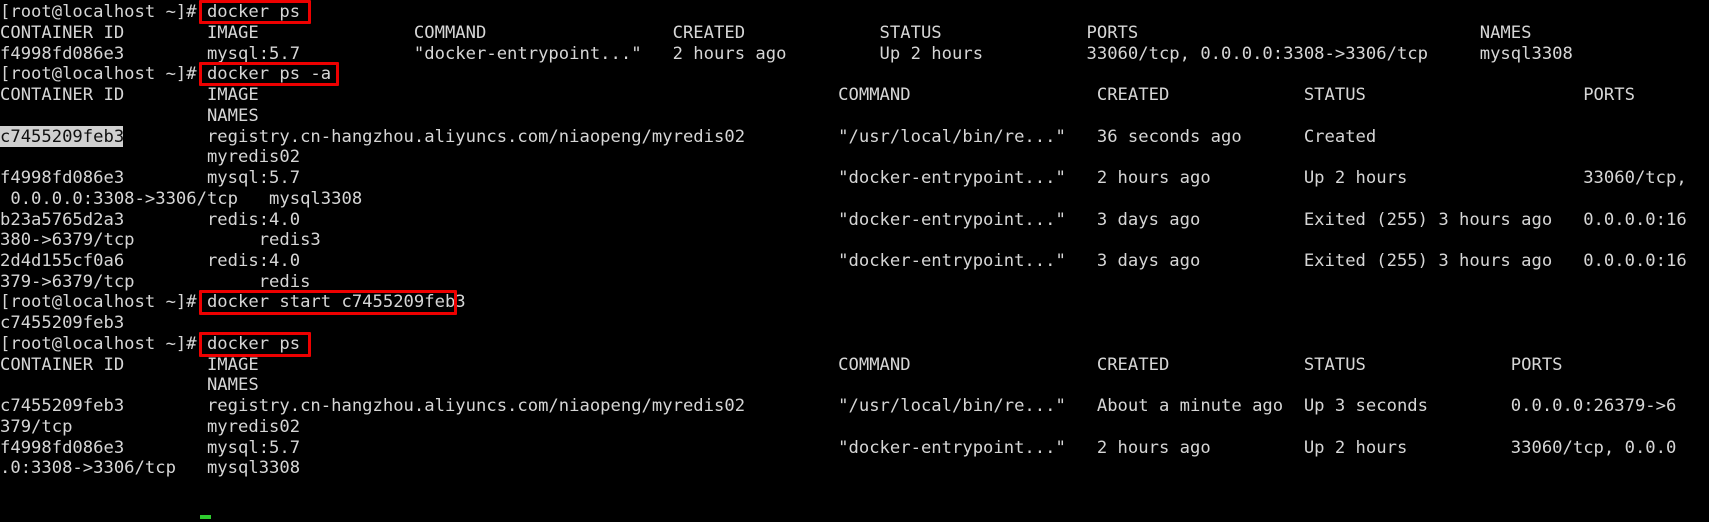  What do you see at coordinates (181, 199) in the screenshot?
I see `terminal-line: 0.0.0.0:3308->3306/tcp mysql3308` at bounding box center [181, 199].